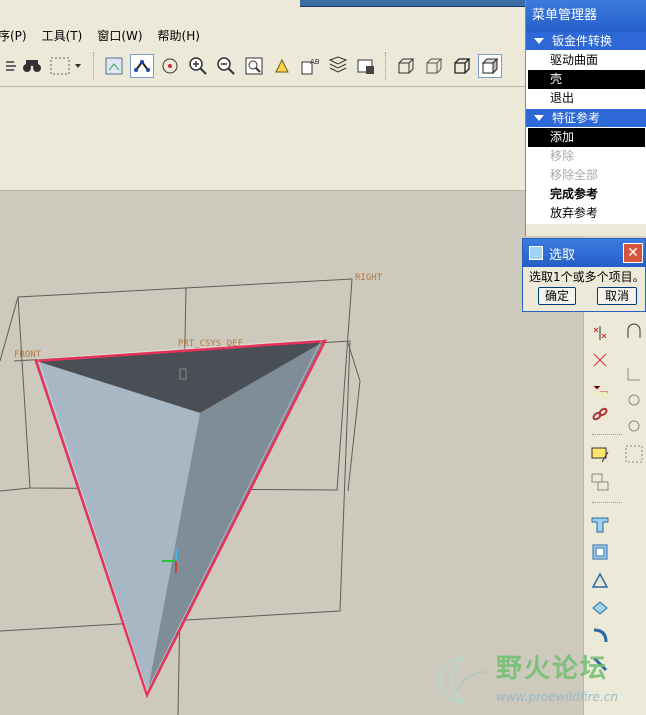  Describe the element at coordinates (600, 524) in the screenshot. I see `wall-tool-icon` at that location.